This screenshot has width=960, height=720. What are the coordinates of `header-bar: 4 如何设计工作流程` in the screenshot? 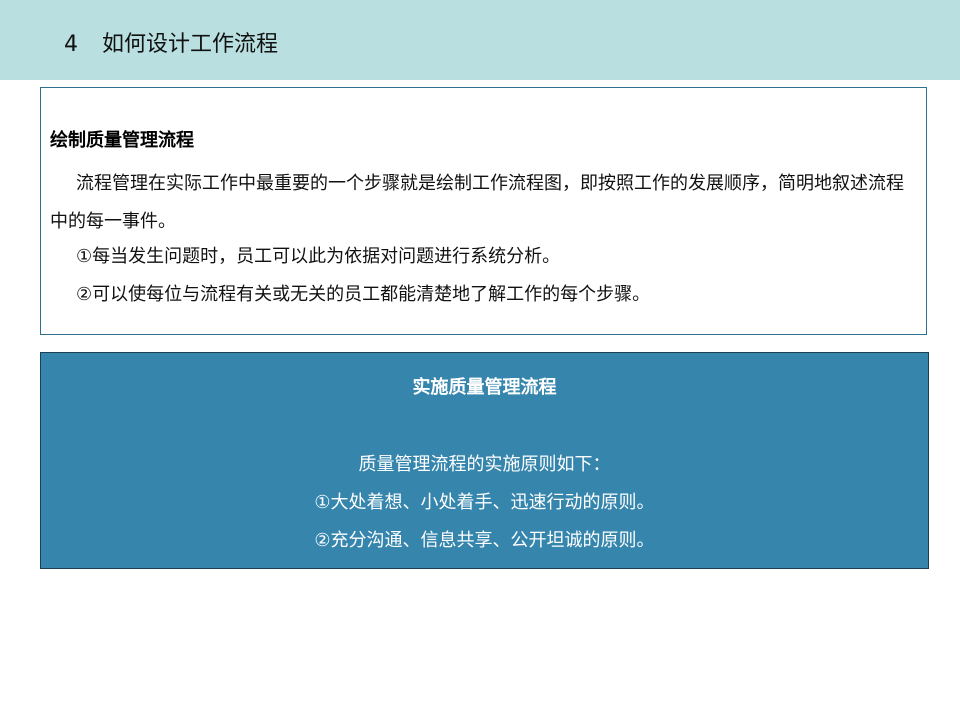 It's located at (480, 40).